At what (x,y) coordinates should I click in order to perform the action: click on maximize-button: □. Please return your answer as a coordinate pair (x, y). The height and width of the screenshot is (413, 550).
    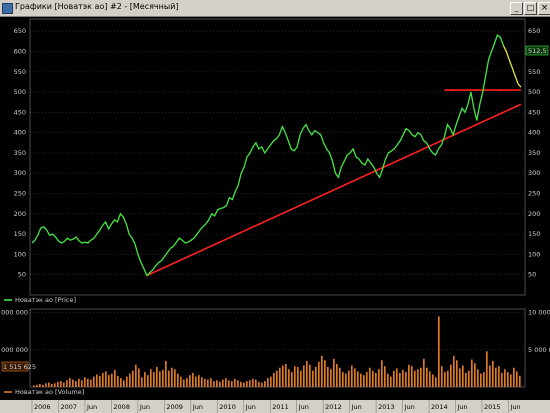
    Looking at the image, I should click on (530, 8).